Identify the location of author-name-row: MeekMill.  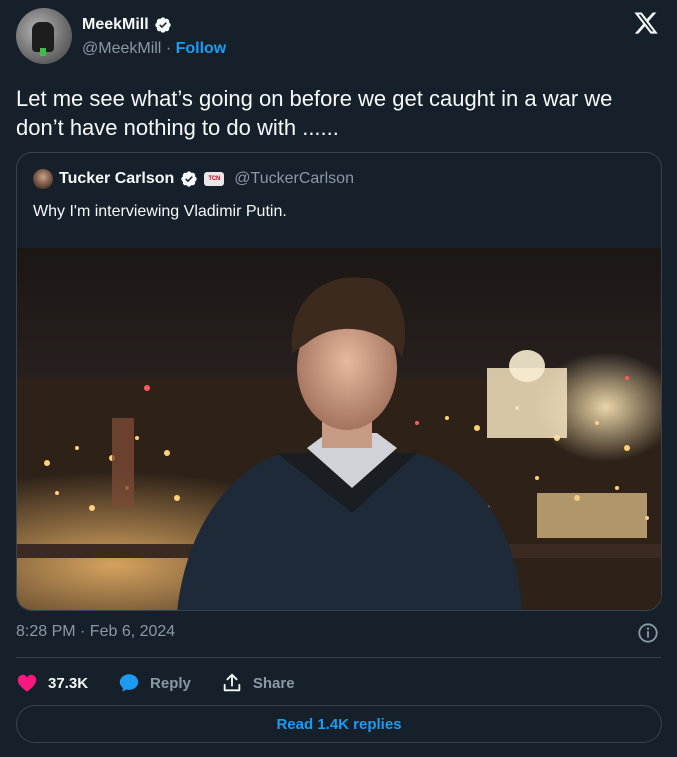
(127, 25).